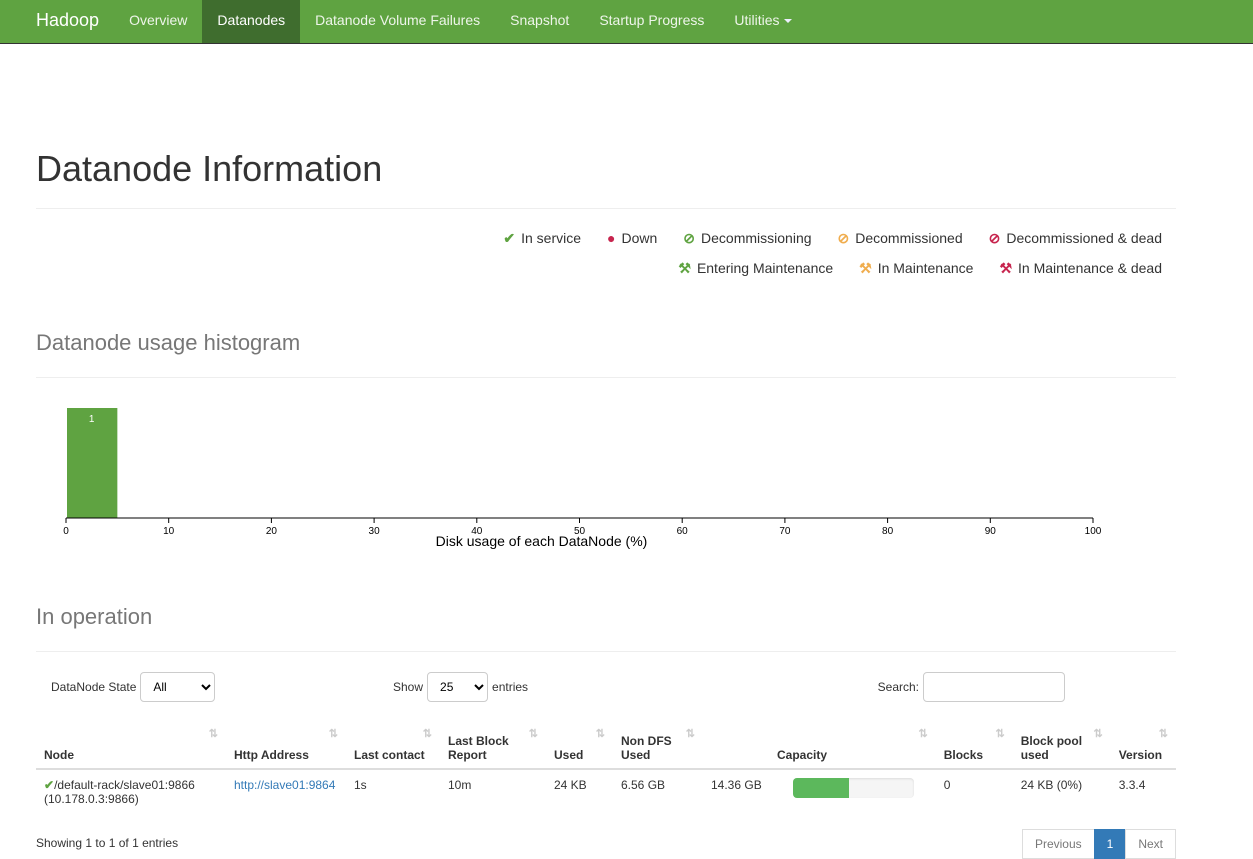  What do you see at coordinates (169, 531) in the screenshot?
I see `x-tick-label: 10` at bounding box center [169, 531].